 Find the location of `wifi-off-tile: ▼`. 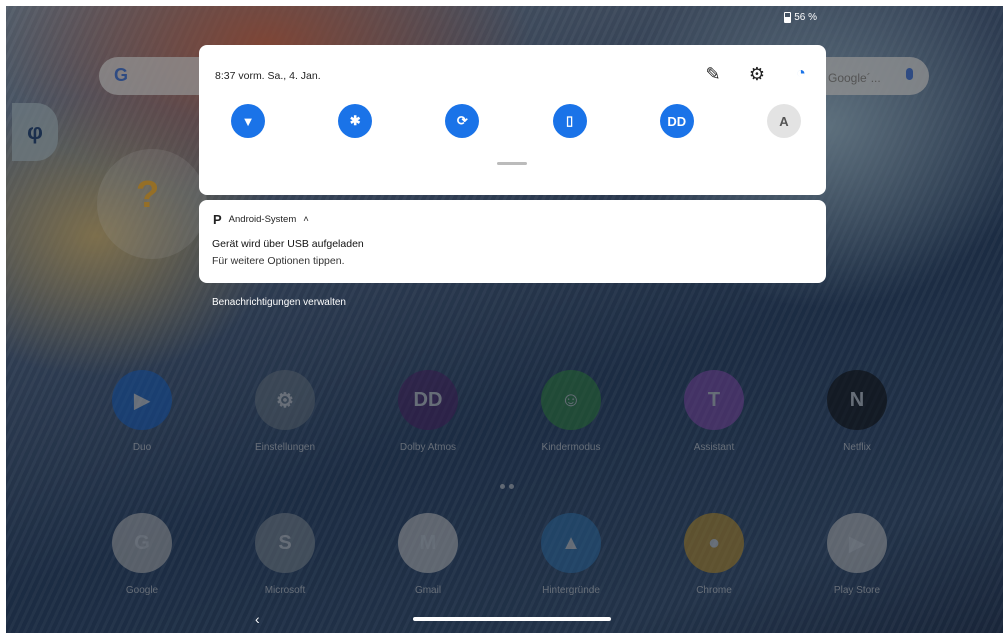

wifi-off-tile: ▼ is located at coordinates (248, 121).